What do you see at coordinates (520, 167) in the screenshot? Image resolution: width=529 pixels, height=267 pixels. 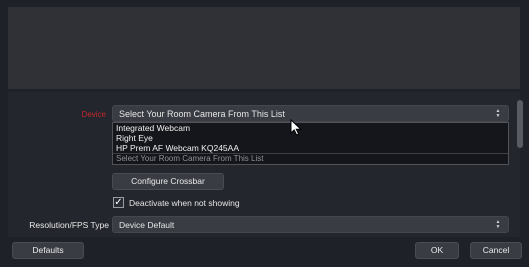 I see `properties-scrollbar` at bounding box center [520, 167].